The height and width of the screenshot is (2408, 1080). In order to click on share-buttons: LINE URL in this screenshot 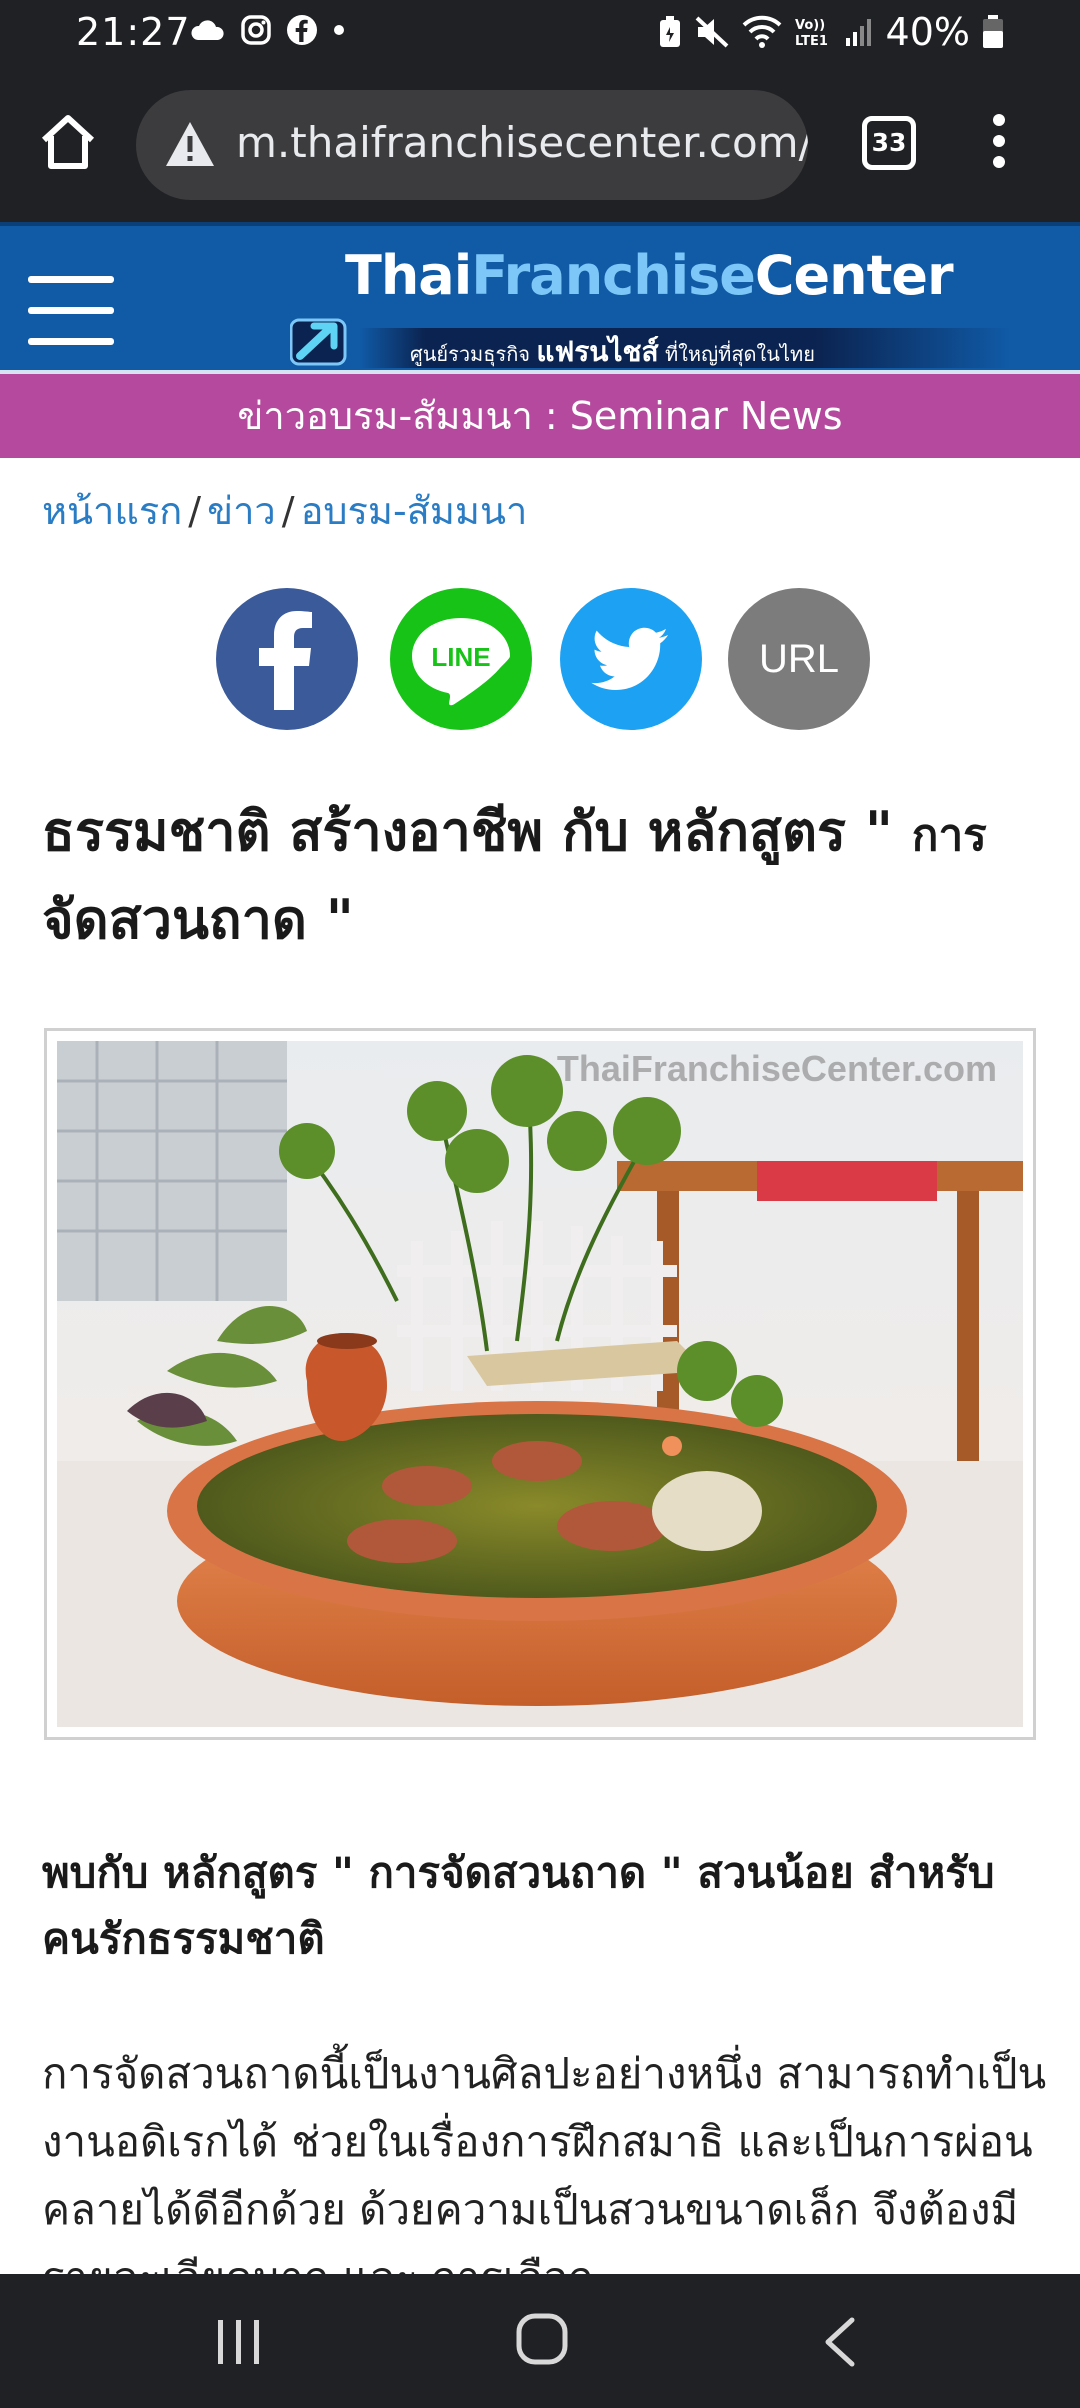, I will do `click(543, 659)`.